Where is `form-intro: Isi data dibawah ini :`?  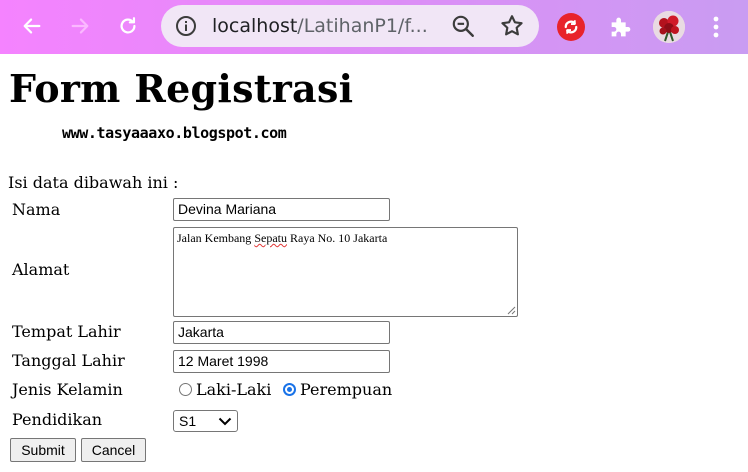 form-intro: Isi data dibawah ini : is located at coordinates (93, 182).